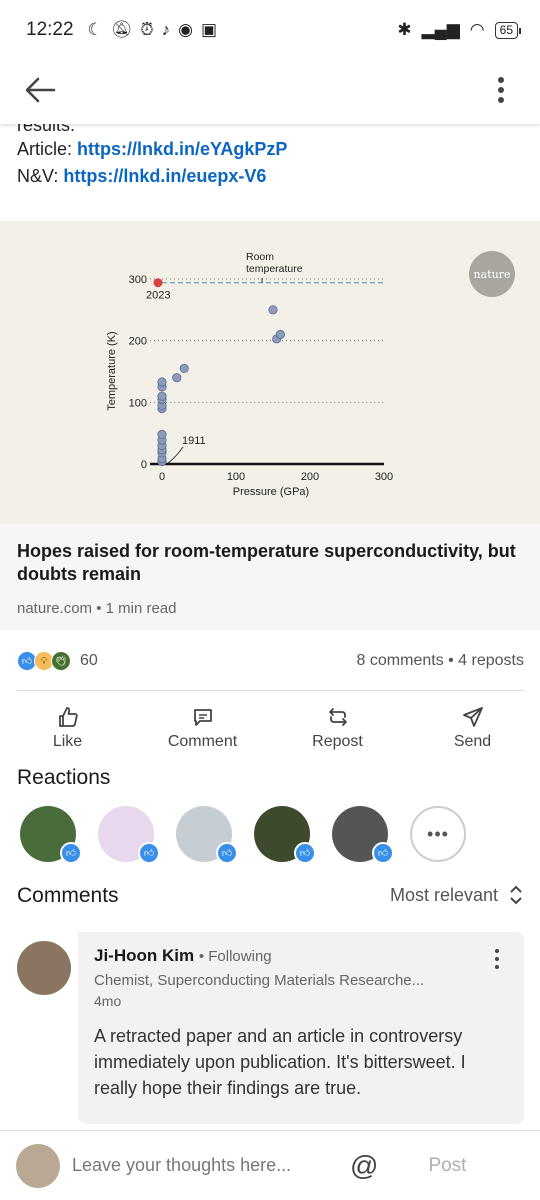 This screenshot has height=1200, width=540. I want to click on send-label: Send, so click(472, 741).